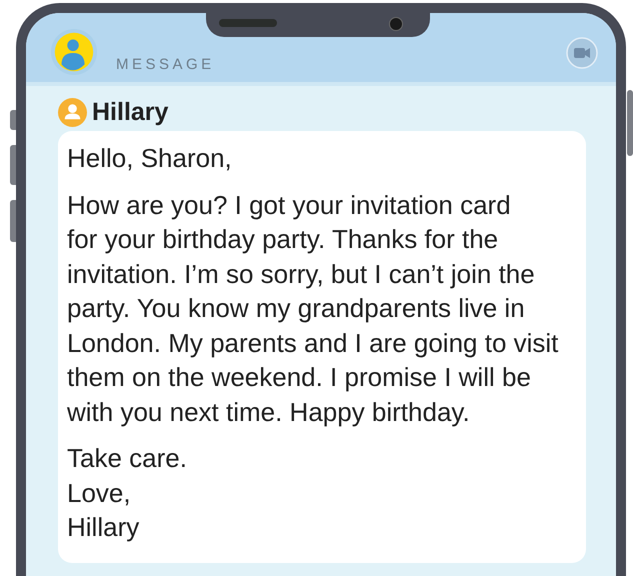  What do you see at coordinates (582, 53) in the screenshot?
I see `video-camera-icon` at bounding box center [582, 53].